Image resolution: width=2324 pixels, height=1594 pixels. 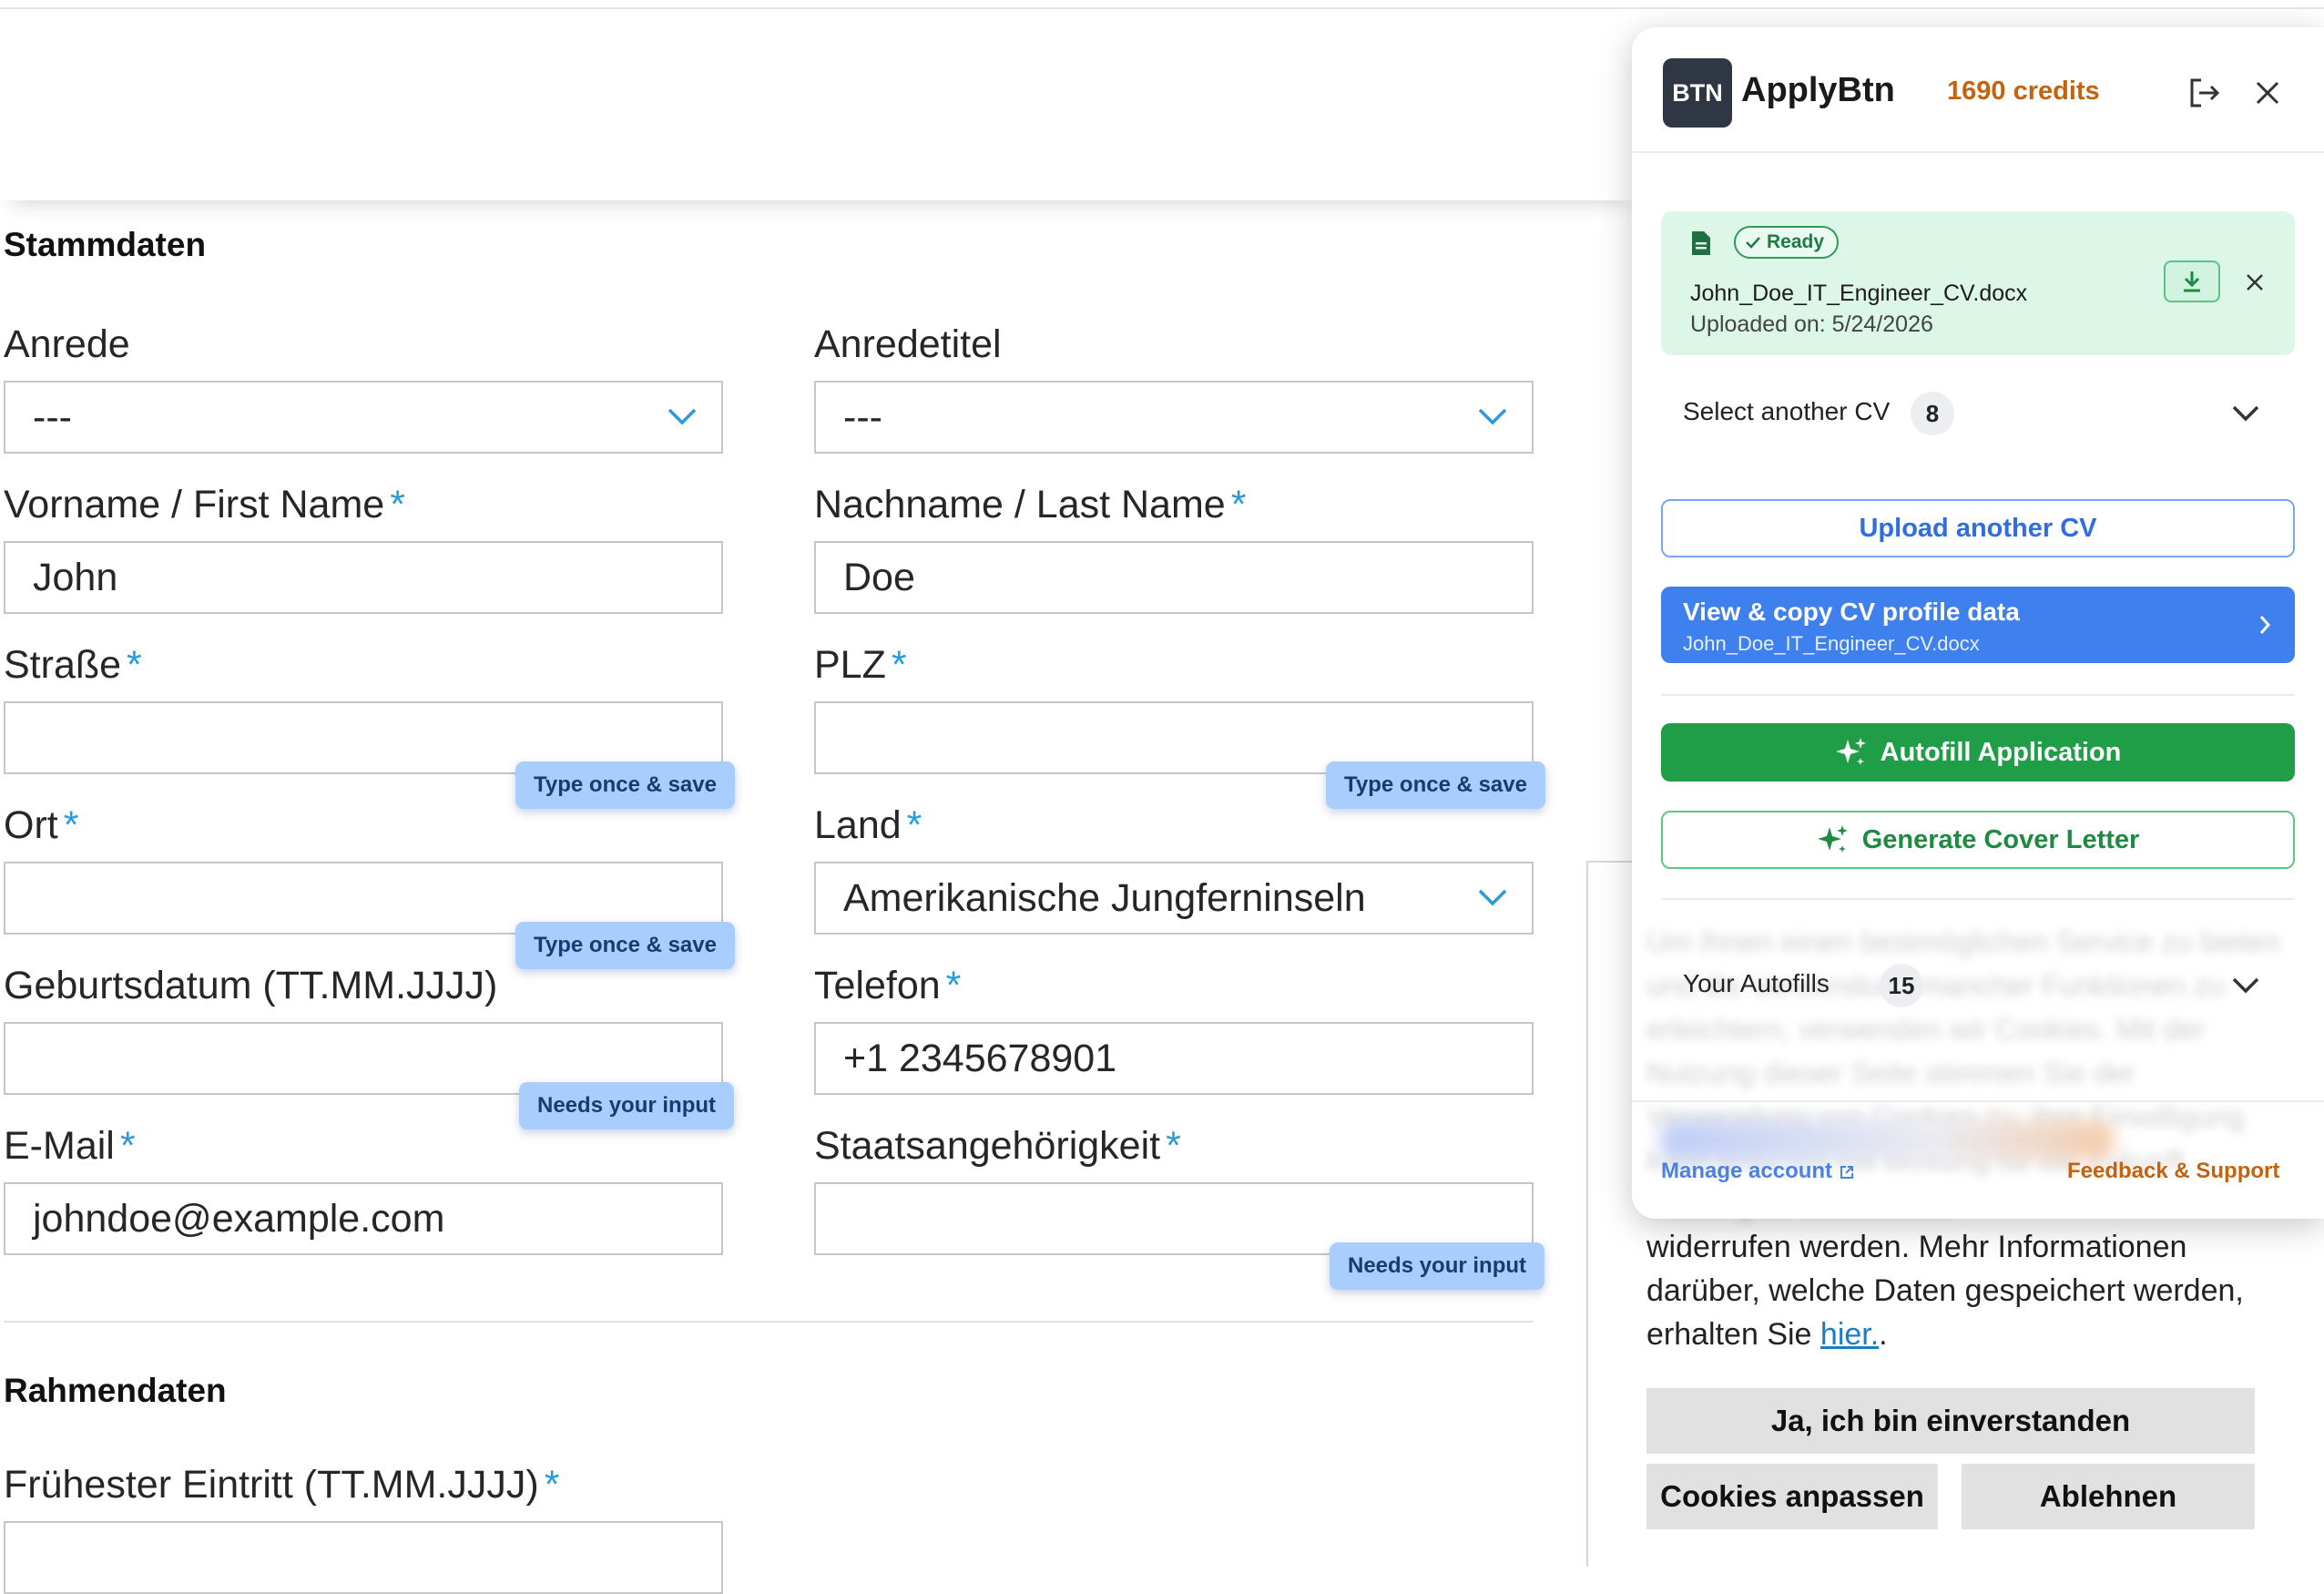 I want to click on anredetitel-label: Anredetitel, so click(x=908, y=344).